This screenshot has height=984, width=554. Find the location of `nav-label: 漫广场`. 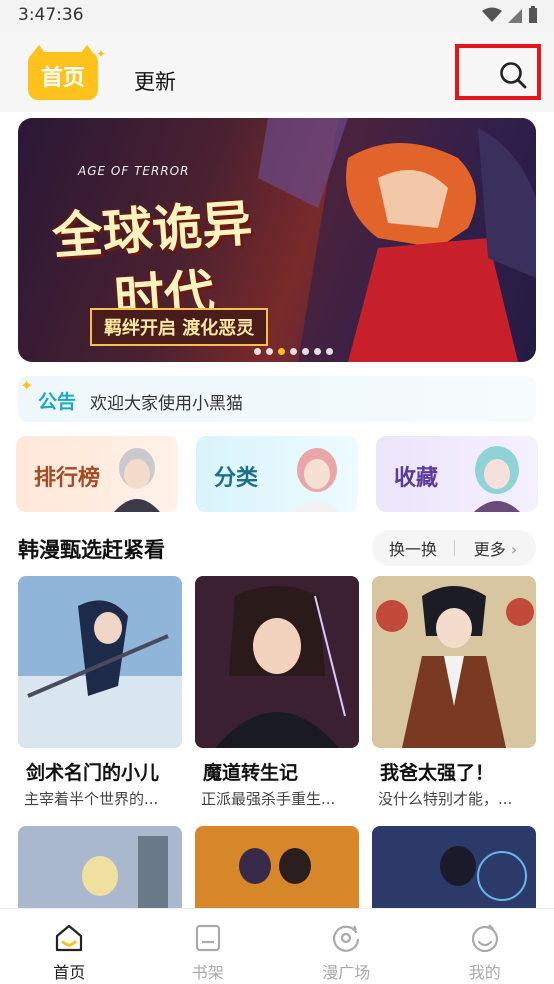

nav-label: 漫广场 is located at coordinates (346, 972).